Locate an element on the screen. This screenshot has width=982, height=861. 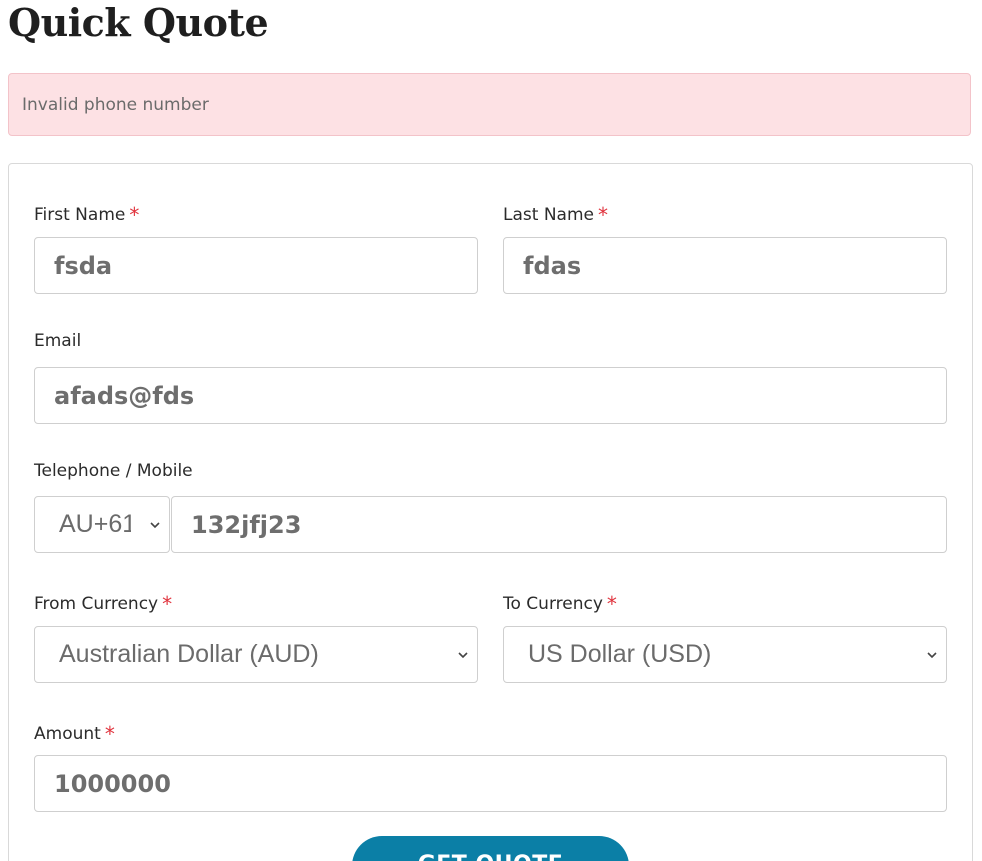
error-alert: Invalid phone number is located at coordinates (489, 104).